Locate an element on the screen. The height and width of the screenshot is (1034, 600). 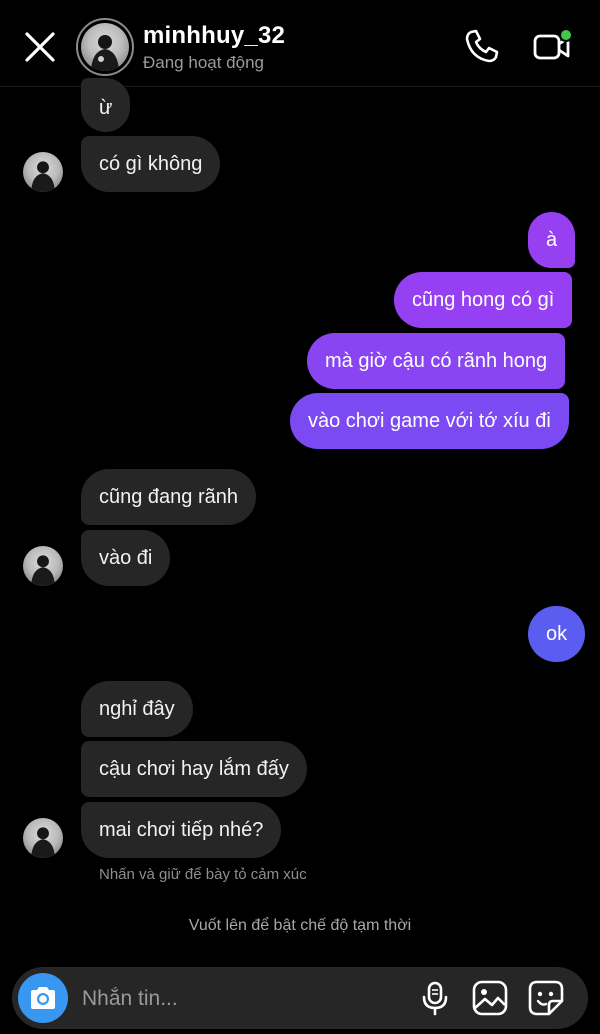
message-bubble-outgoing: à is located at coordinates (552, 240).